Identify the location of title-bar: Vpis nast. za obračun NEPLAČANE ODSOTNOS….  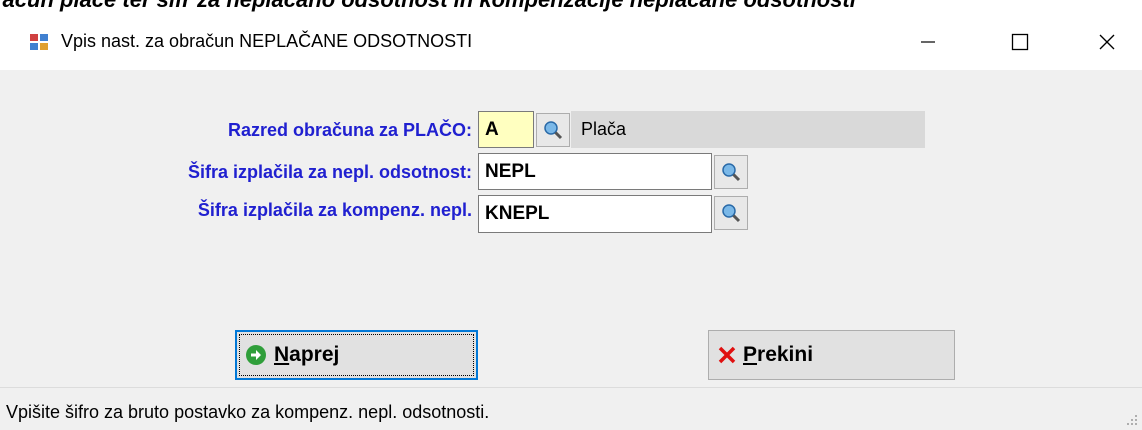
(571, 42).